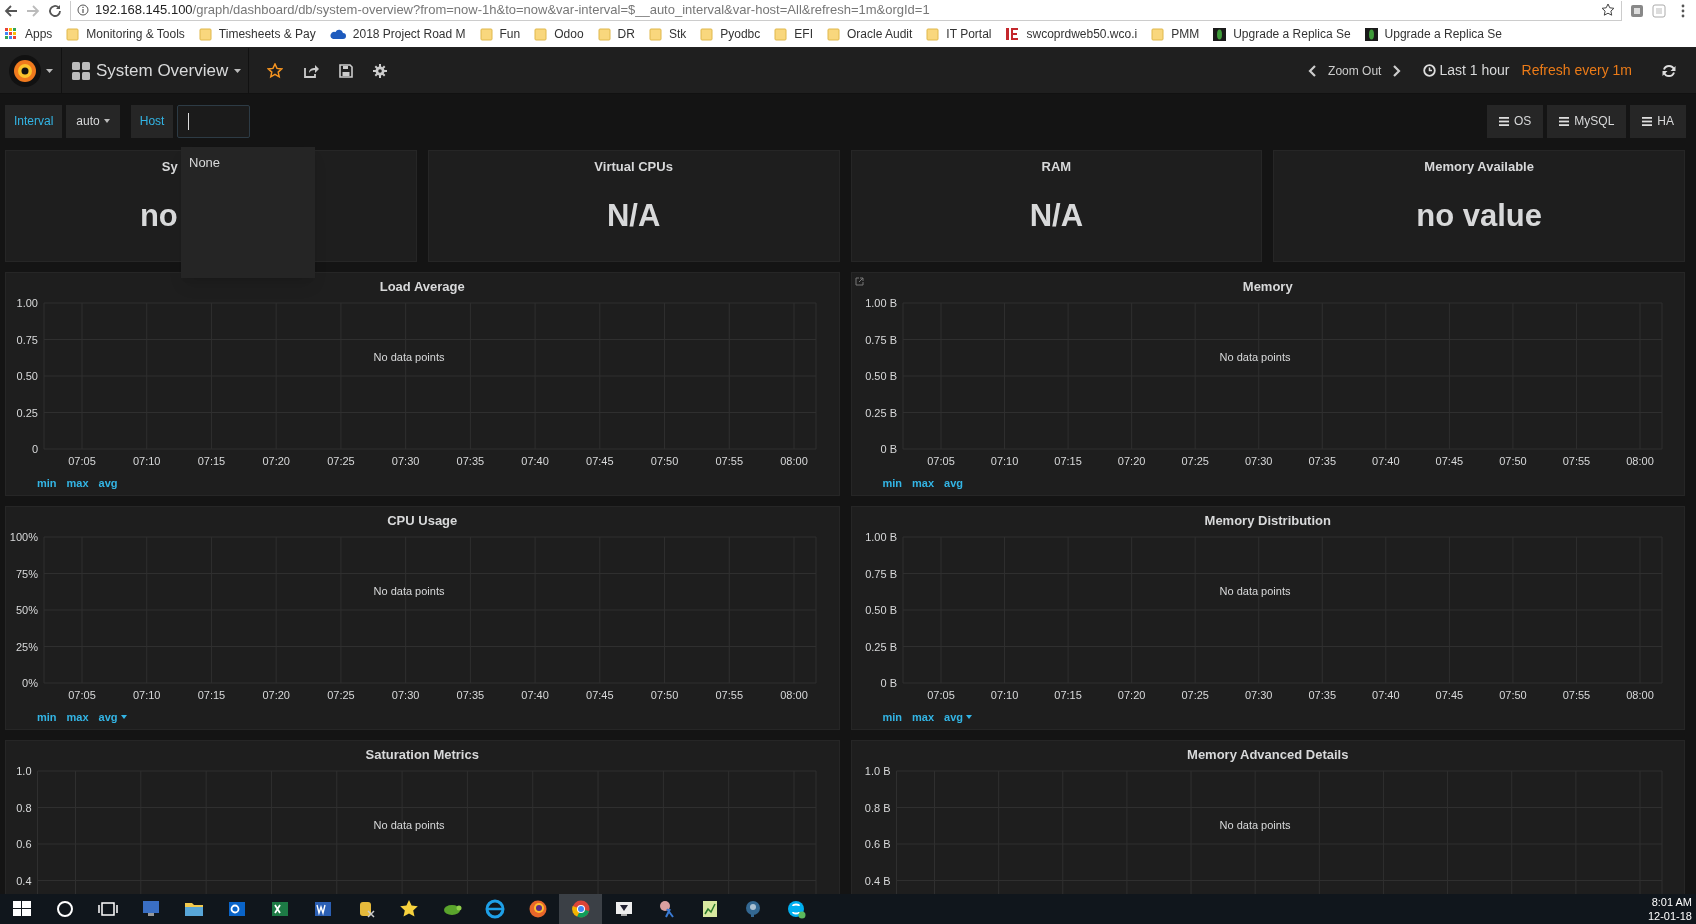 This screenshot has height=924, width=1696. I want to click on external-link-icon, so click(859, 281).